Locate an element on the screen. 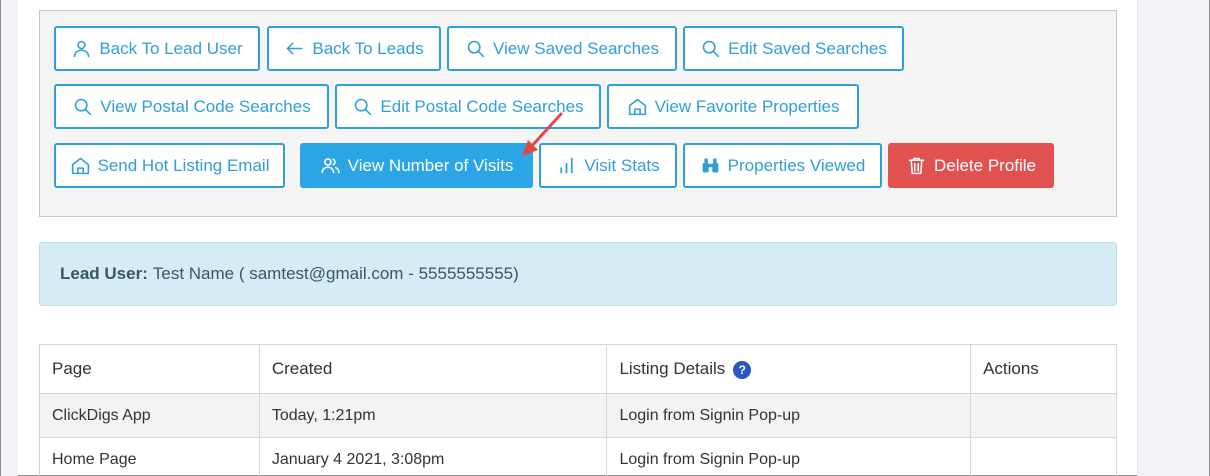 This screenshot has height=476, width=1210. button-label: Edit Postal Code Searches is located at coordinates (482, 106).